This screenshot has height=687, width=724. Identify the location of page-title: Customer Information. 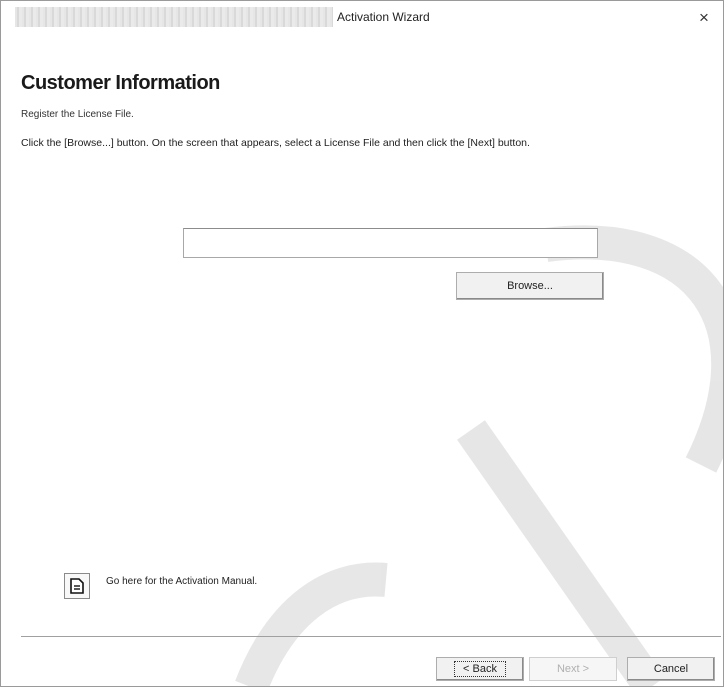
(120, 83).